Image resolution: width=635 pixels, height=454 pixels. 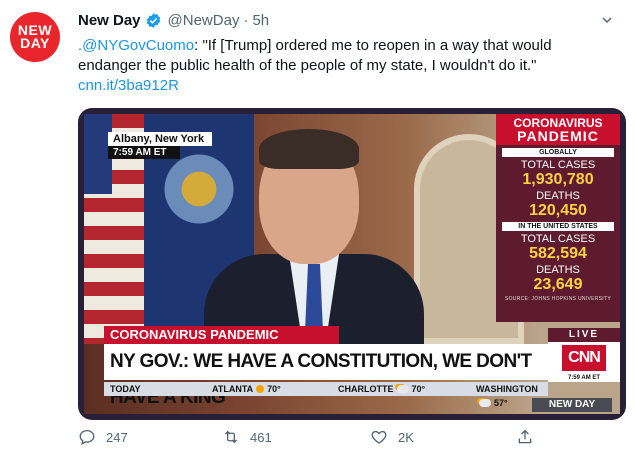 What do you see at coordinates (125, 389) in the screenshot?
I see `ticker-today: TODAY` at bounding box center [125, 389].